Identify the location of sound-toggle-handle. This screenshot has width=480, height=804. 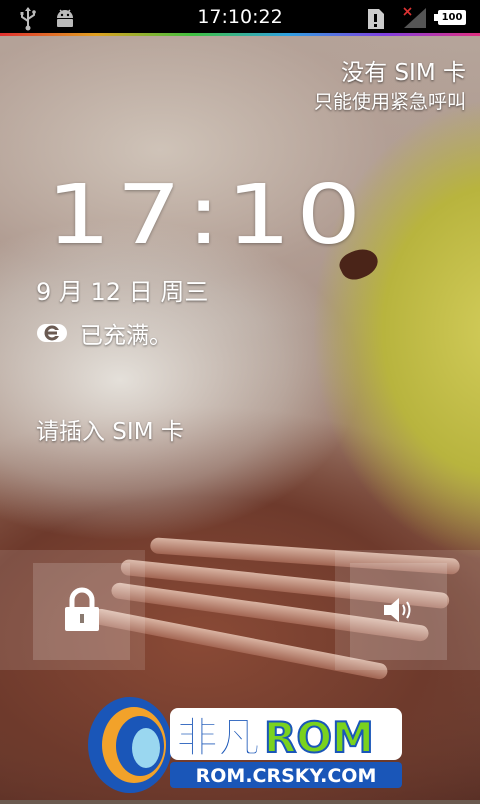
(398, 611).